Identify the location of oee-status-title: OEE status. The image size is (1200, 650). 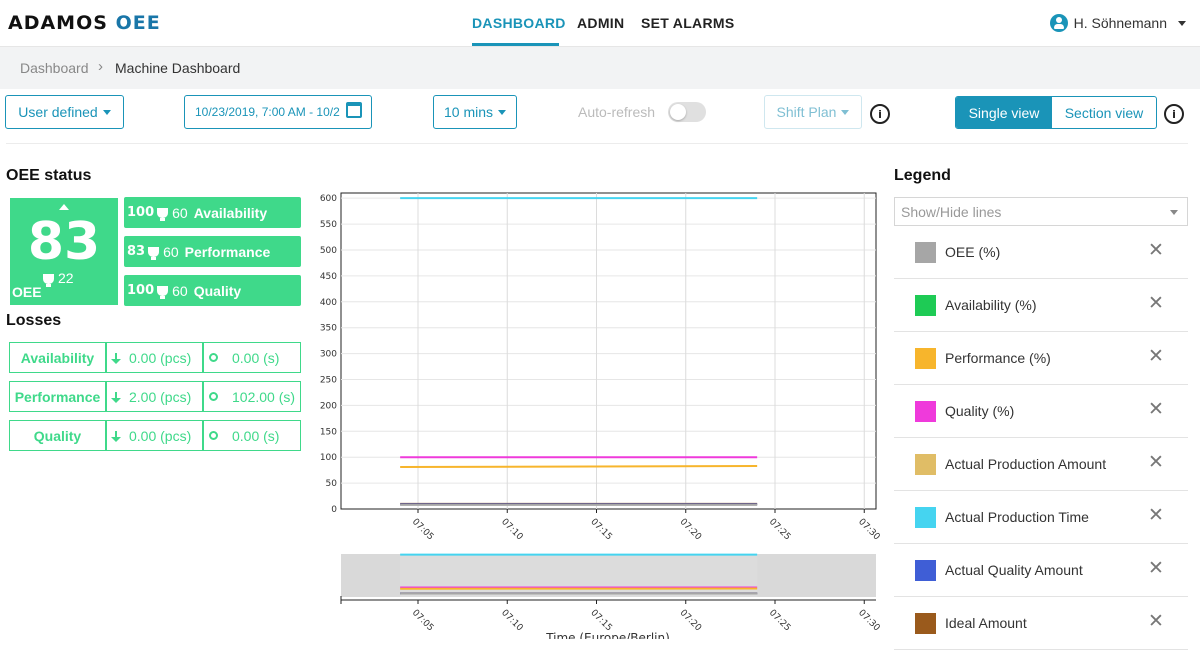
(48, 176).